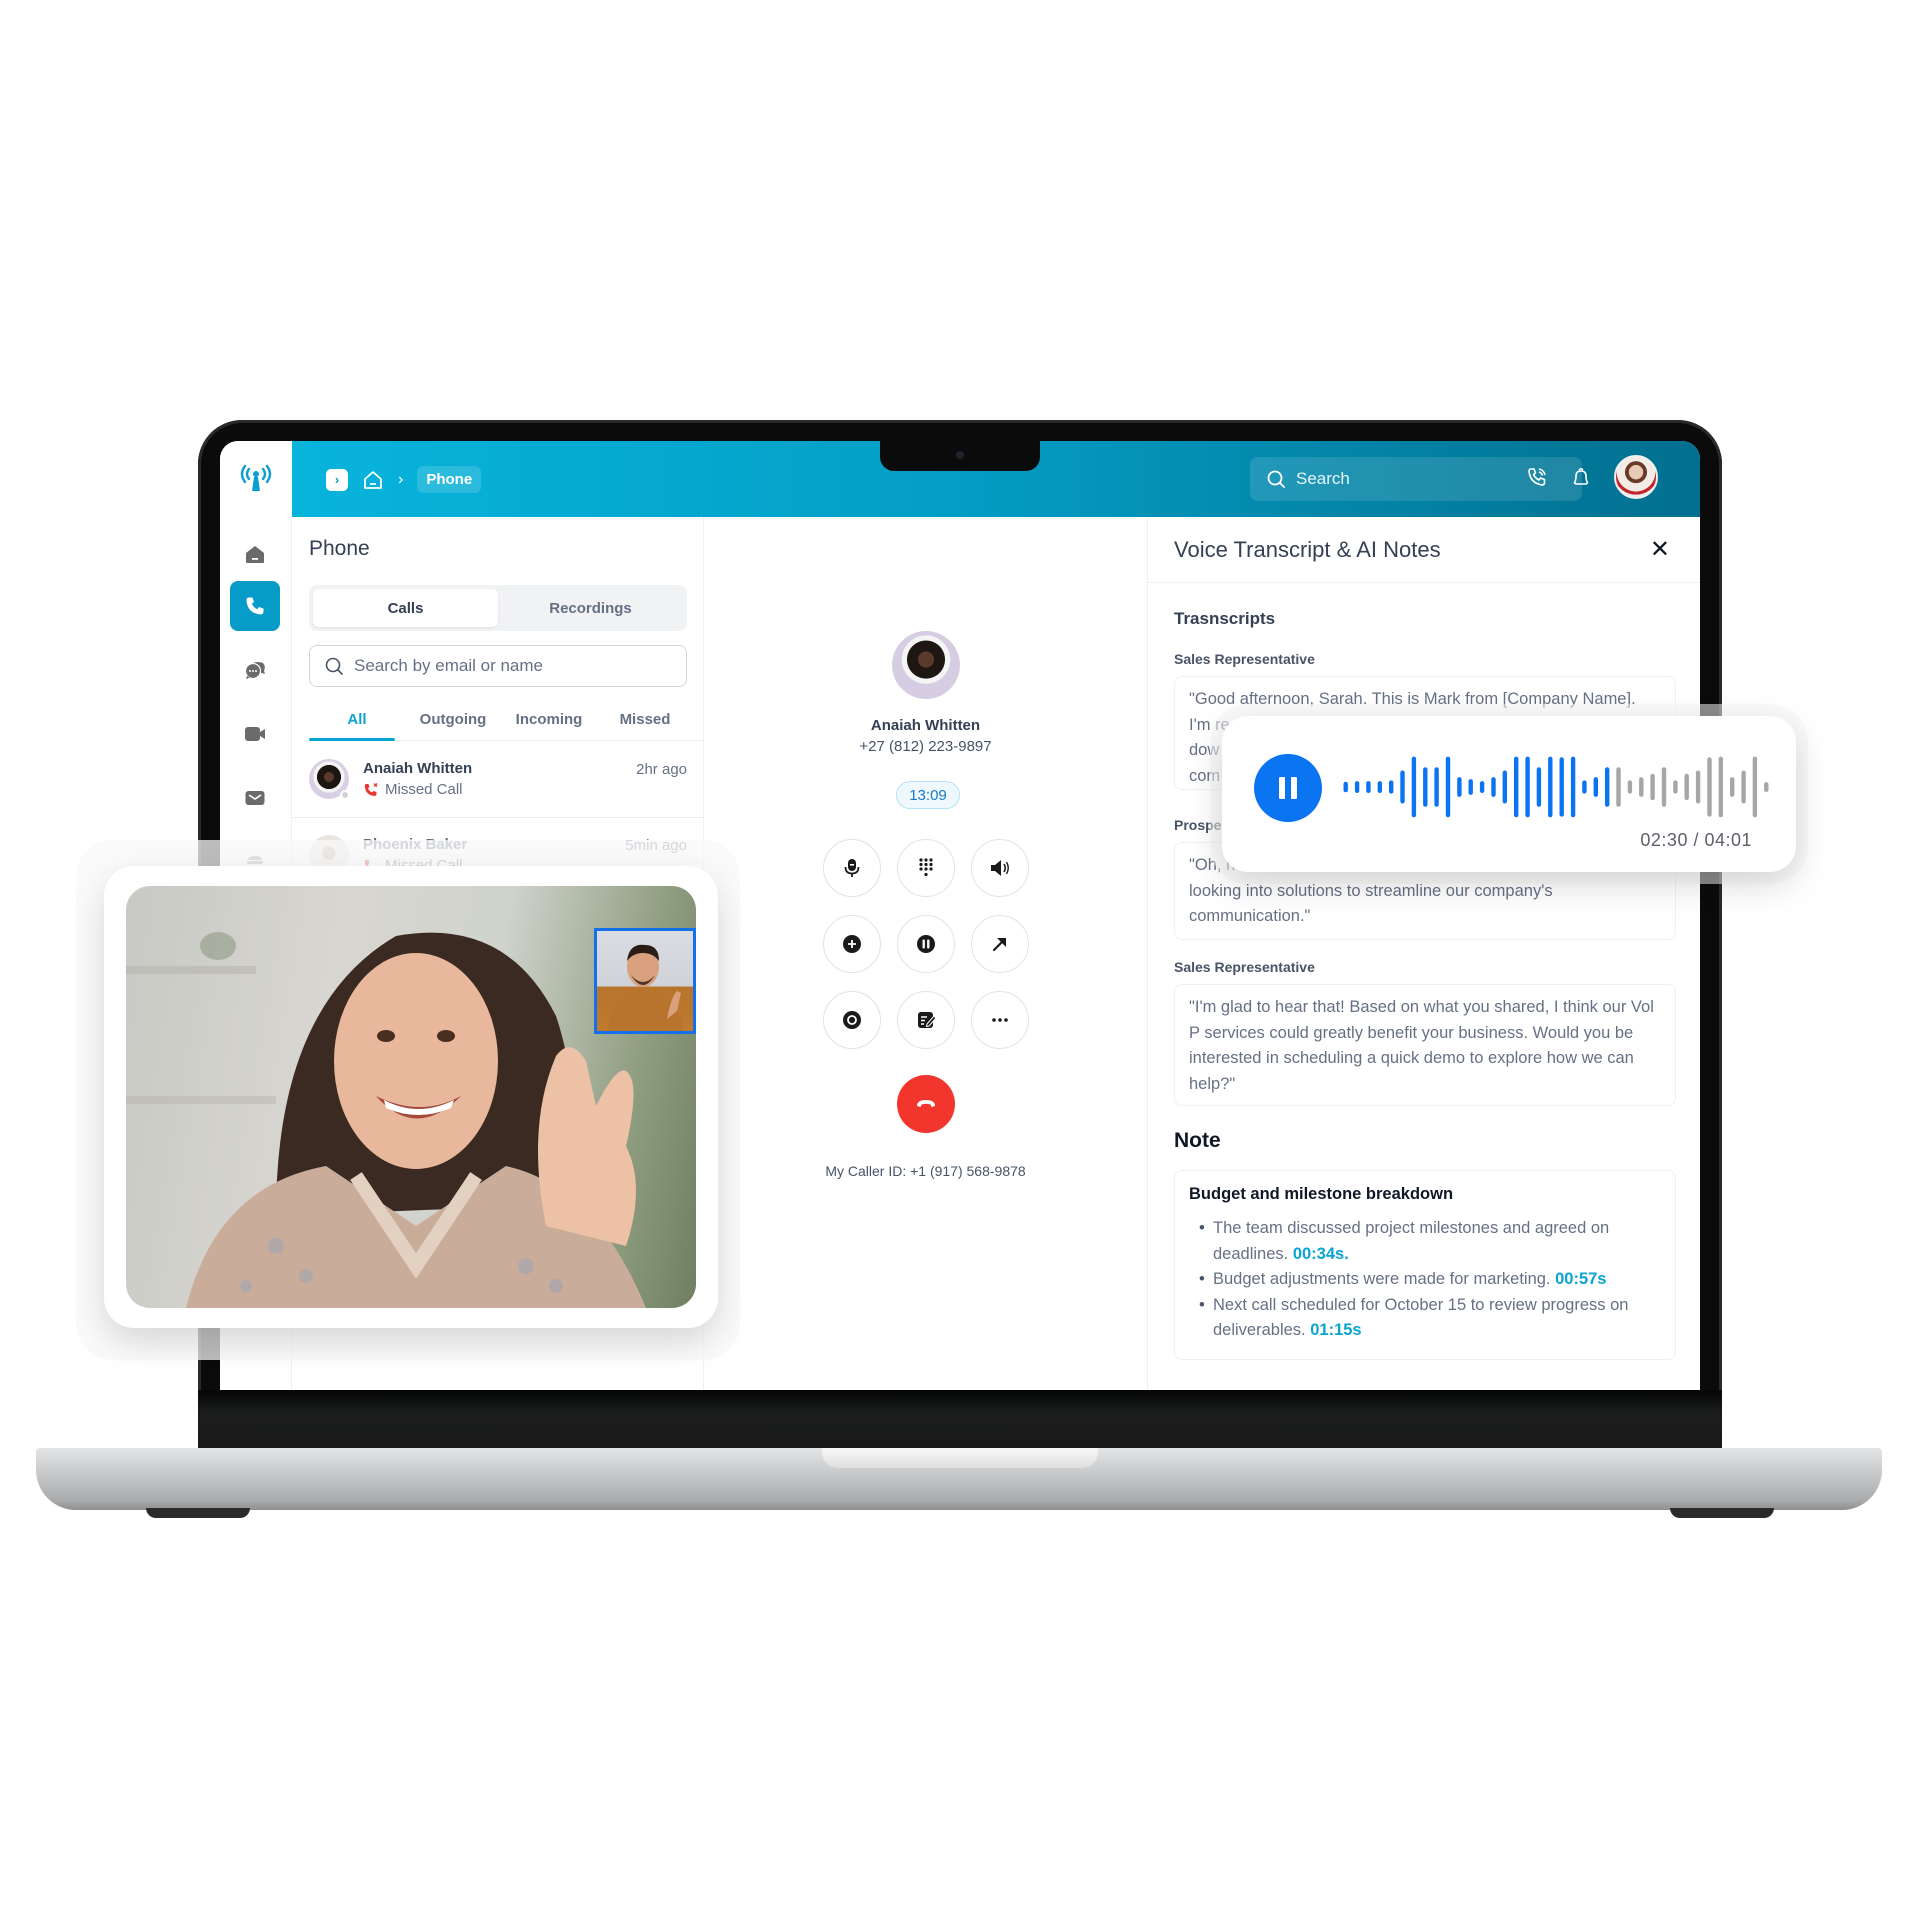 This screenshot has height=1920, width=1920. I want to click on calls-recordings-toggle: Calls Recordings, so click(498, 608).